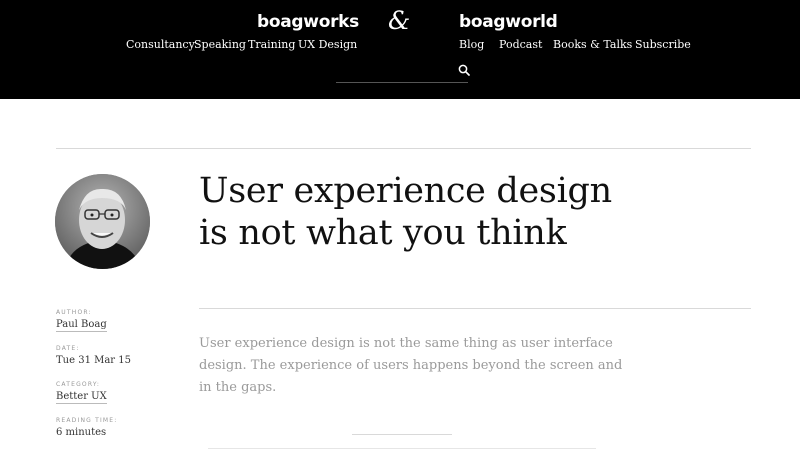 This screenshot has height=450, width=800. I want to click on intro-line: in the gaps., so click(238, 387).